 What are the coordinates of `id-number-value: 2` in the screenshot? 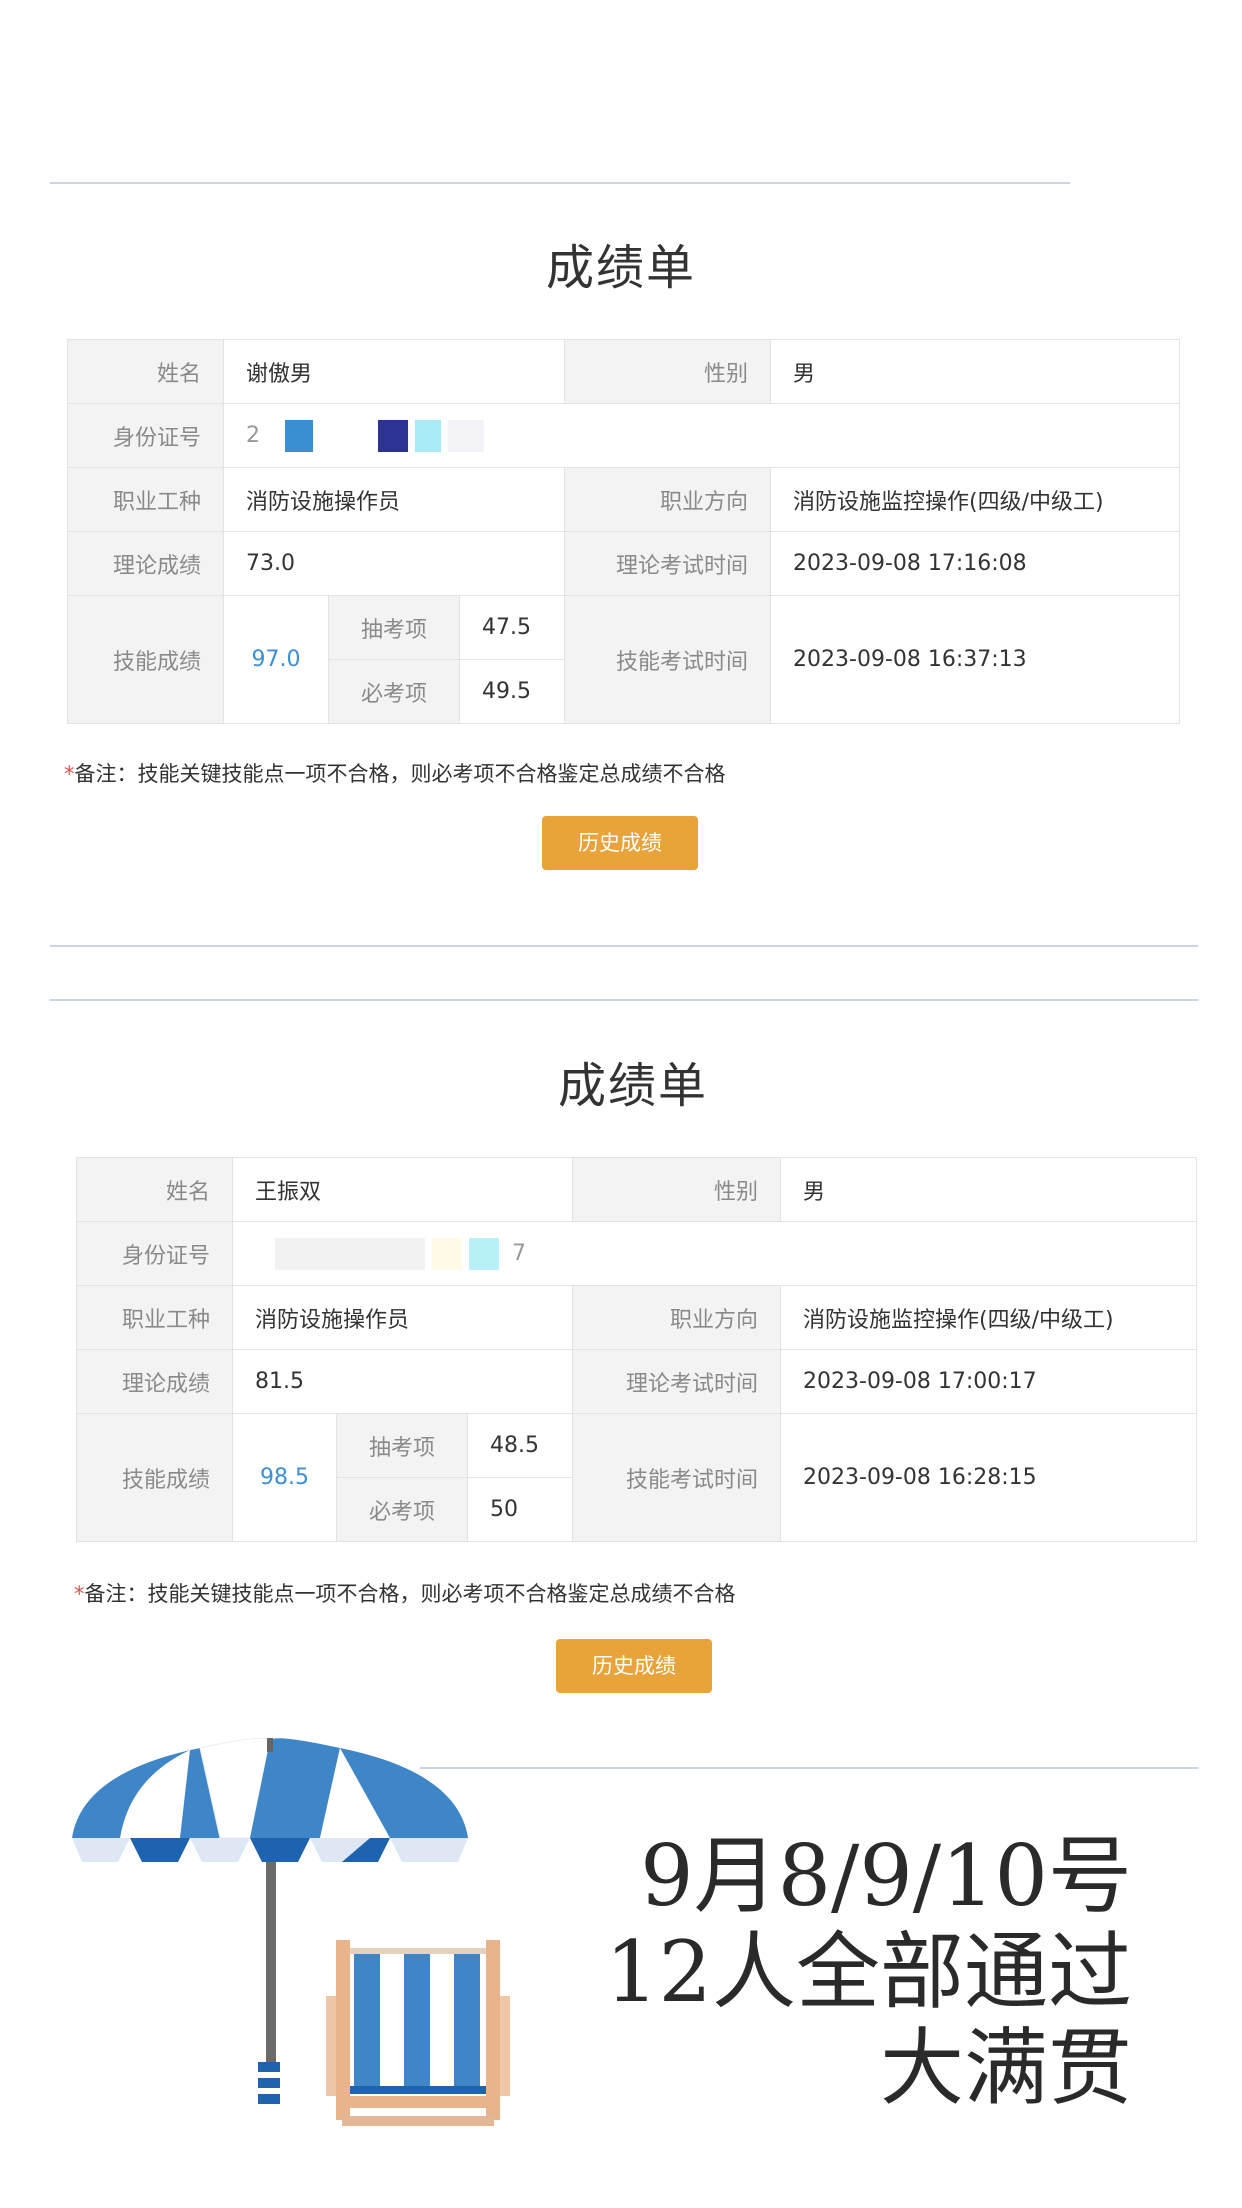 It's located at (701, 435).